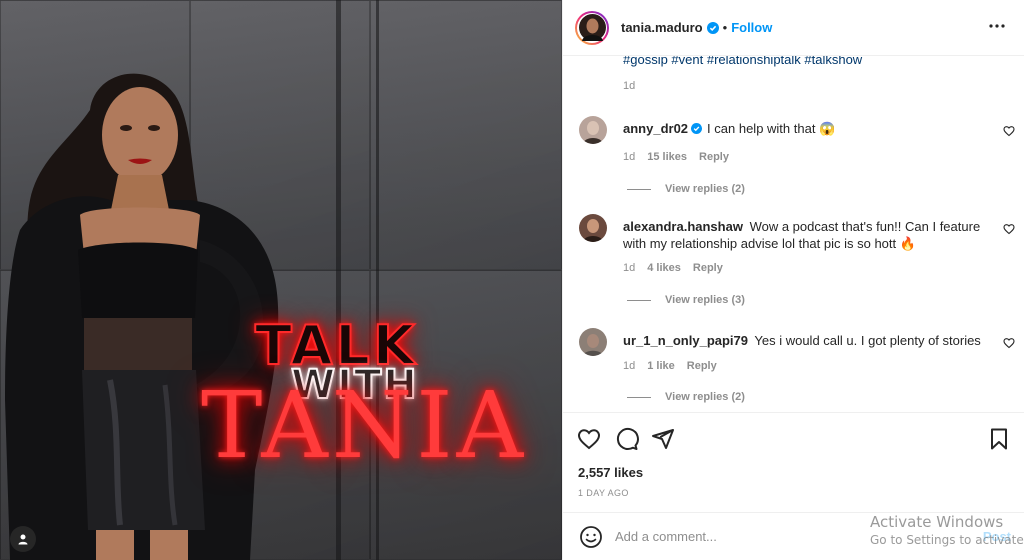 The width and height of the screenshot is (1024, 560). Describe the element at coordinates (662, 27) in the screenshot. I see `author-username: tania.maduro` at that location.